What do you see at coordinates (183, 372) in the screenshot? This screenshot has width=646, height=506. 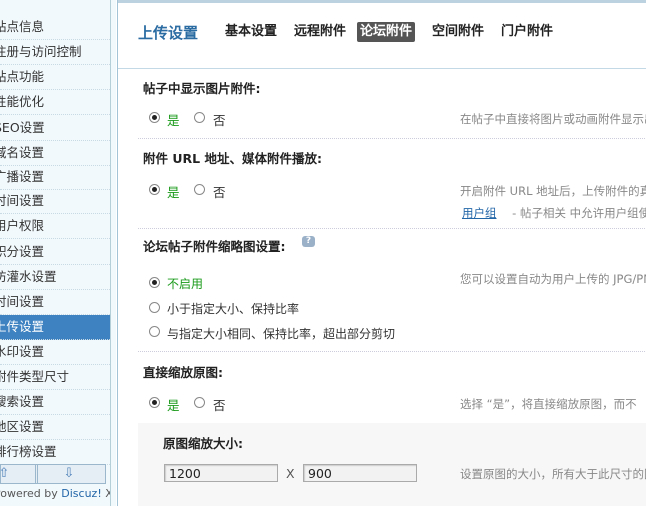 I see `section-title-direct-scale: 直接缩放原图:` at bounding box center [183, 372].